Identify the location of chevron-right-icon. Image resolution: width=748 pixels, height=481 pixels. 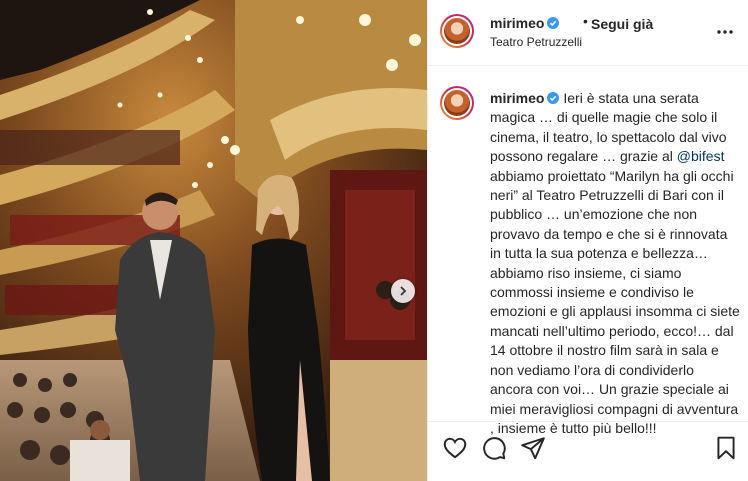
(403, 291).